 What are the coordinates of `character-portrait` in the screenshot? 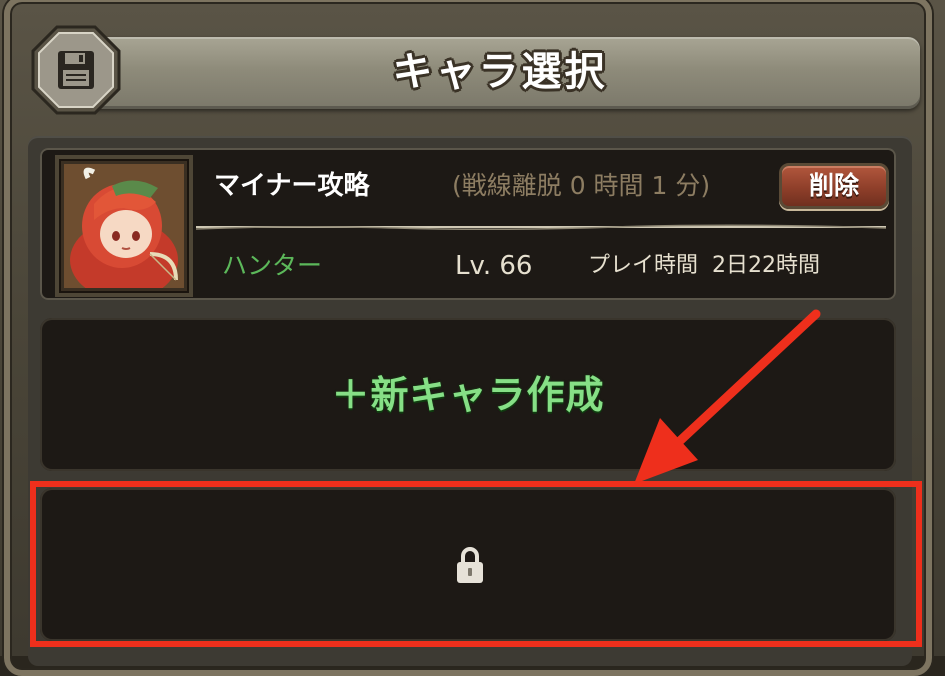 It's located at (124, 226).